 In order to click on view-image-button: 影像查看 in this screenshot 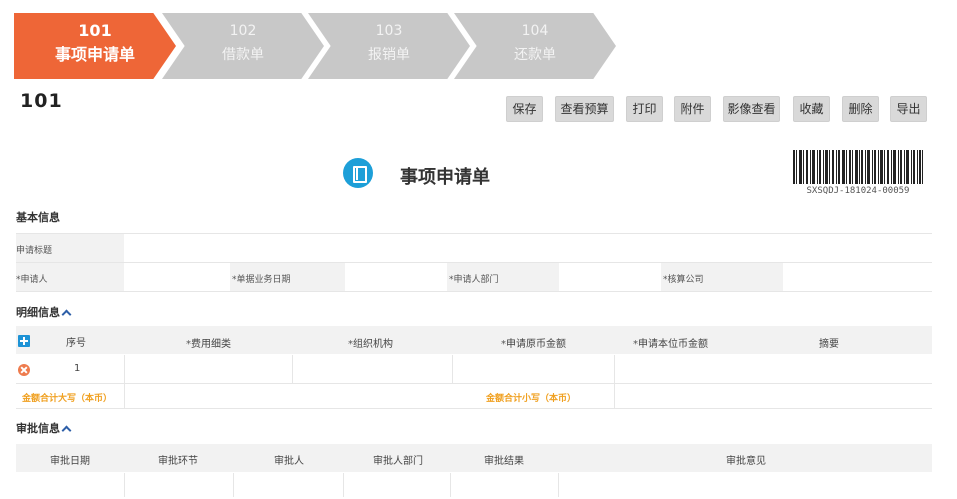, I will do `click(751, 109)`.